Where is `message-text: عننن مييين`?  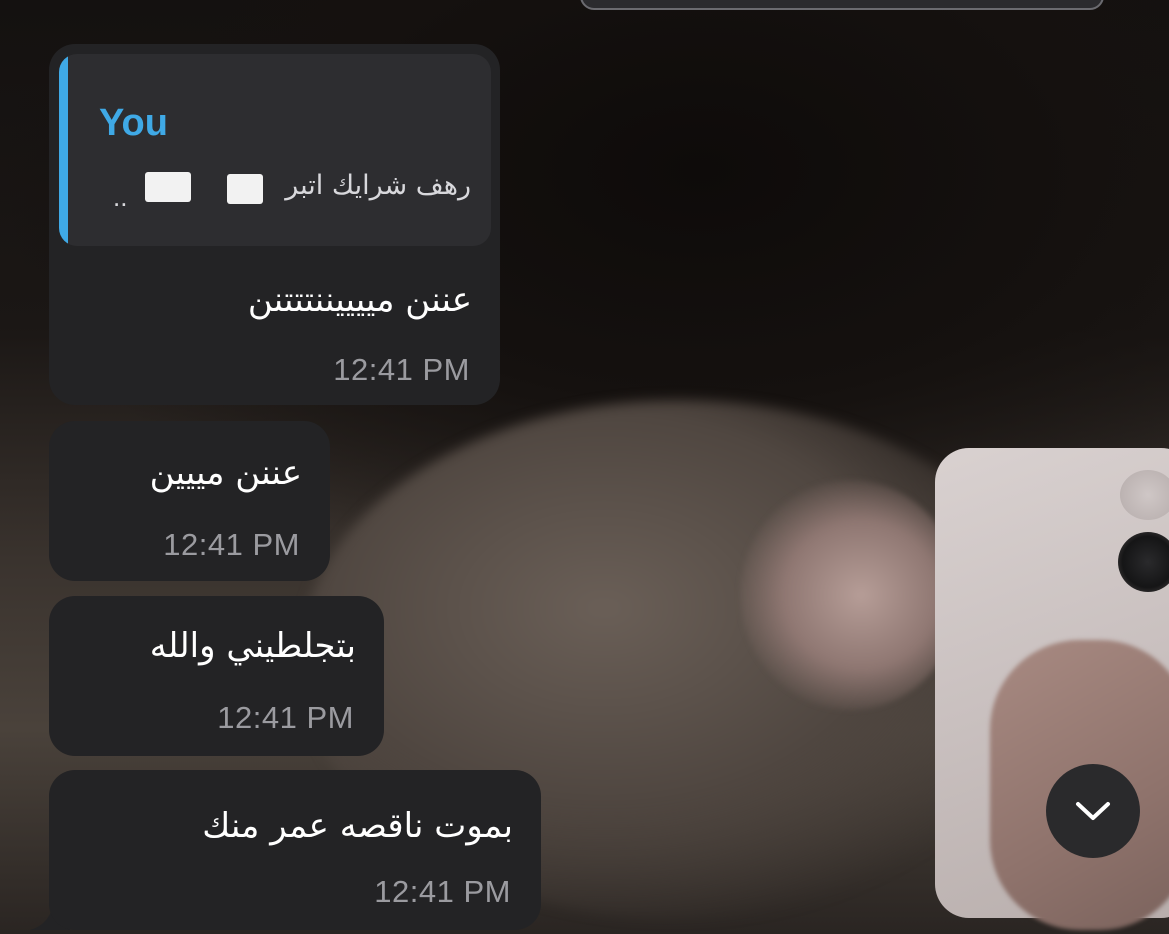 message-text: عننن مييين is located at coordinates (225, 473).